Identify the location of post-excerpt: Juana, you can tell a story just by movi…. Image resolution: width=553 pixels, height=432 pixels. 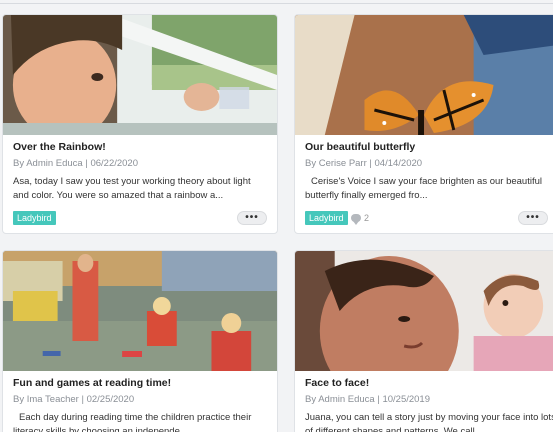
(429, 422).